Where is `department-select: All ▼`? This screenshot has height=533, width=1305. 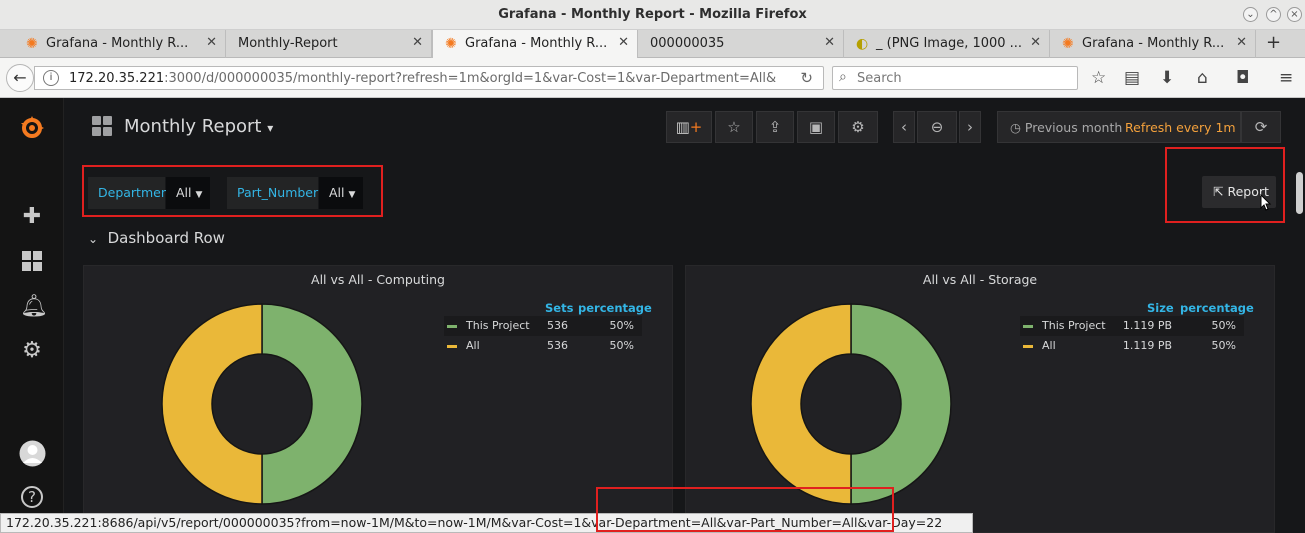 department-select: All ▼ is located at coordinates (188, 193).